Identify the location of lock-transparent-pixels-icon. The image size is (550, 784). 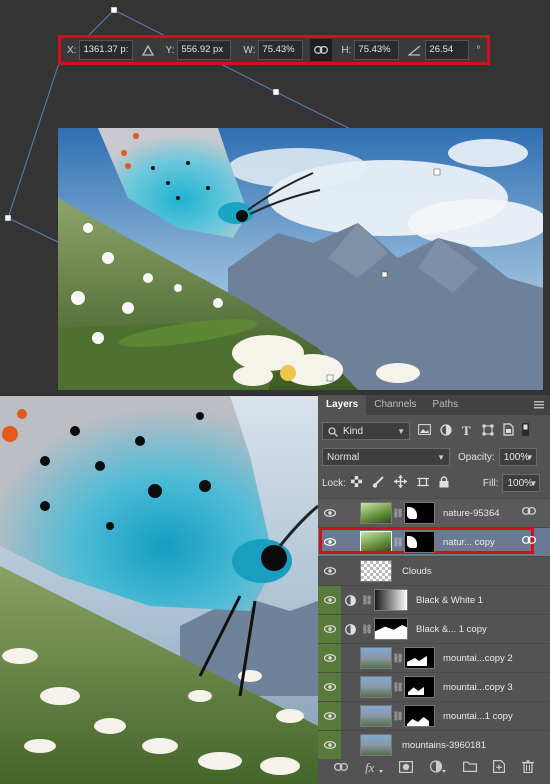
(356, 483).